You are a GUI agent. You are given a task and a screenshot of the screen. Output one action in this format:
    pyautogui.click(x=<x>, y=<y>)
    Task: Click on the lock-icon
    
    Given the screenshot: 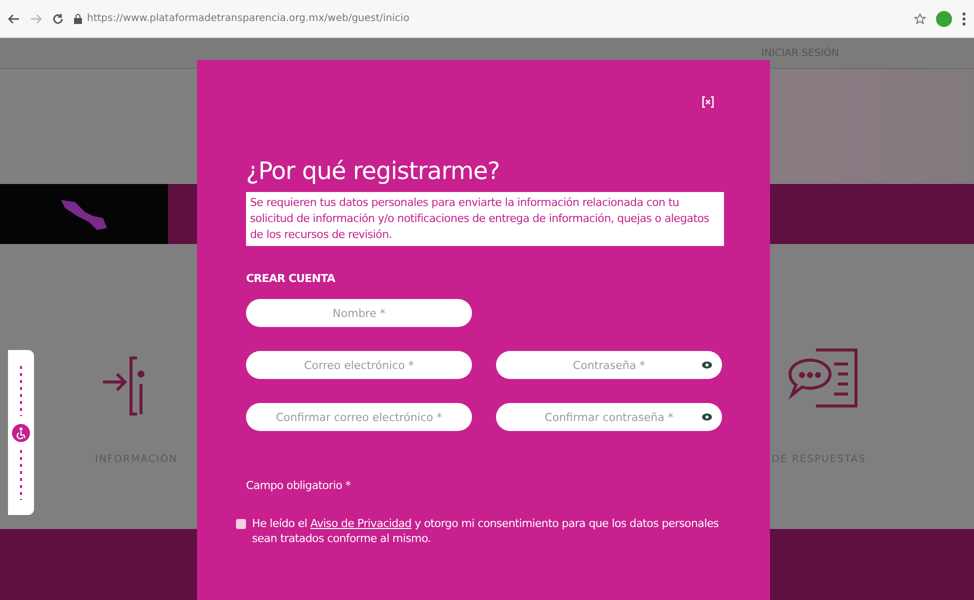 What is the action you would take?
    pyautogui.click(x=78, y=19)
    